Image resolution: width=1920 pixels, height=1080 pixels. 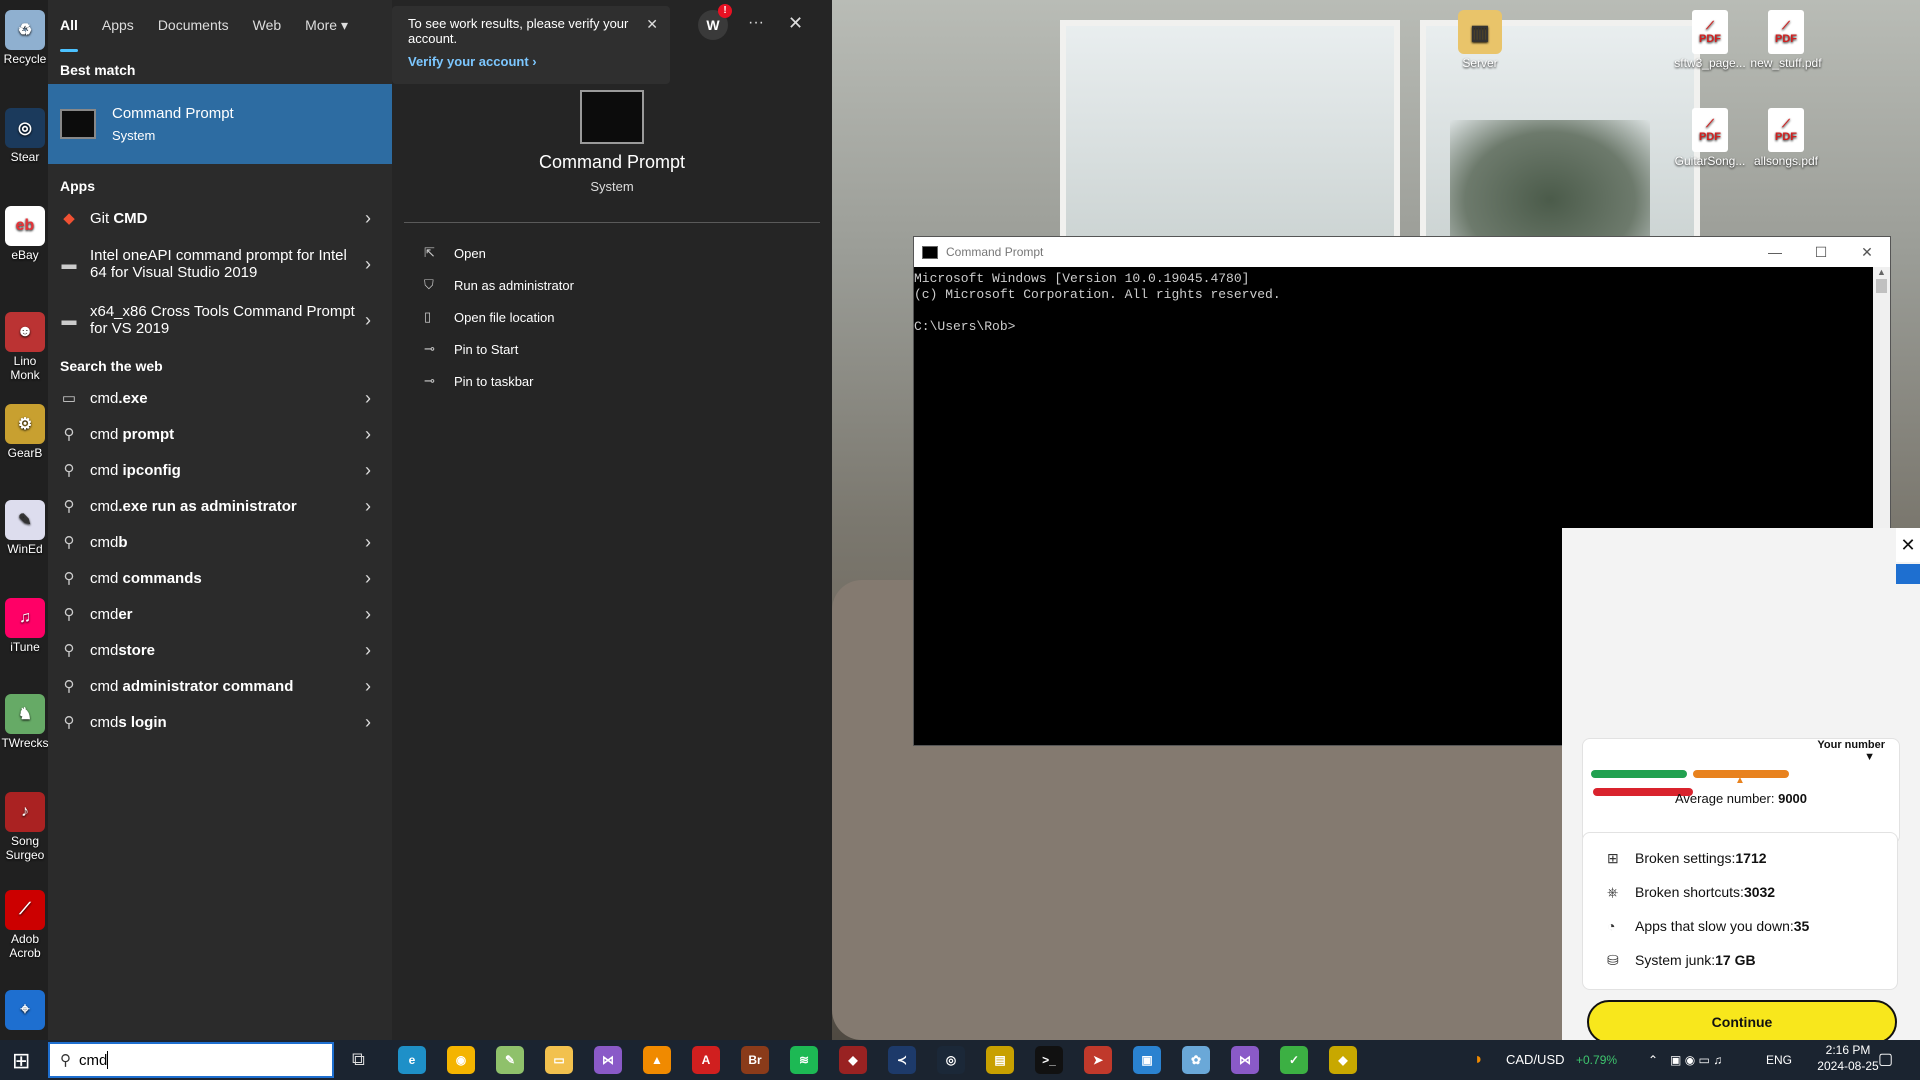 What do you see at coordinates (612, 317) in the screenshot?
I see `action-open-file-location: ▯ Open file location` at bounding box center [612, 317].